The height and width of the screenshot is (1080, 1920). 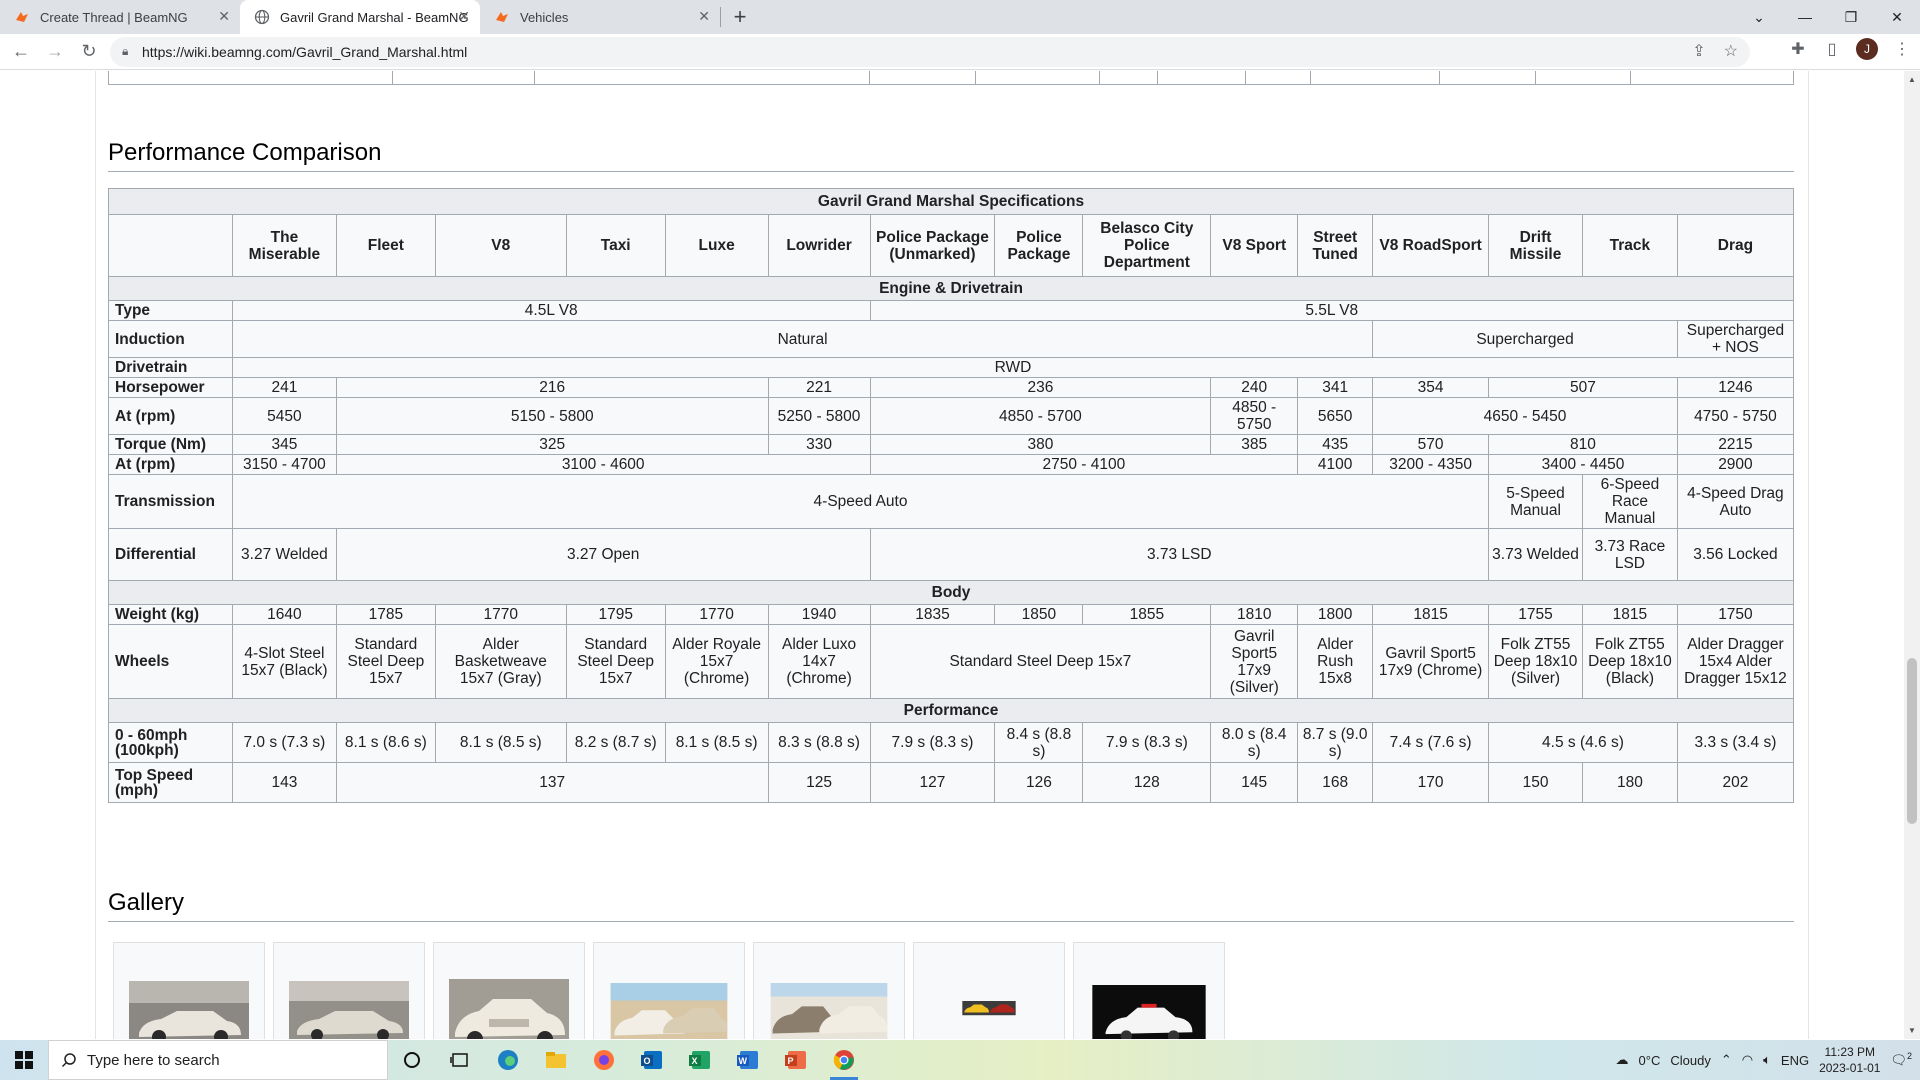 I want to click on back-arrow-icon: ←, so click(x=21, y=52).